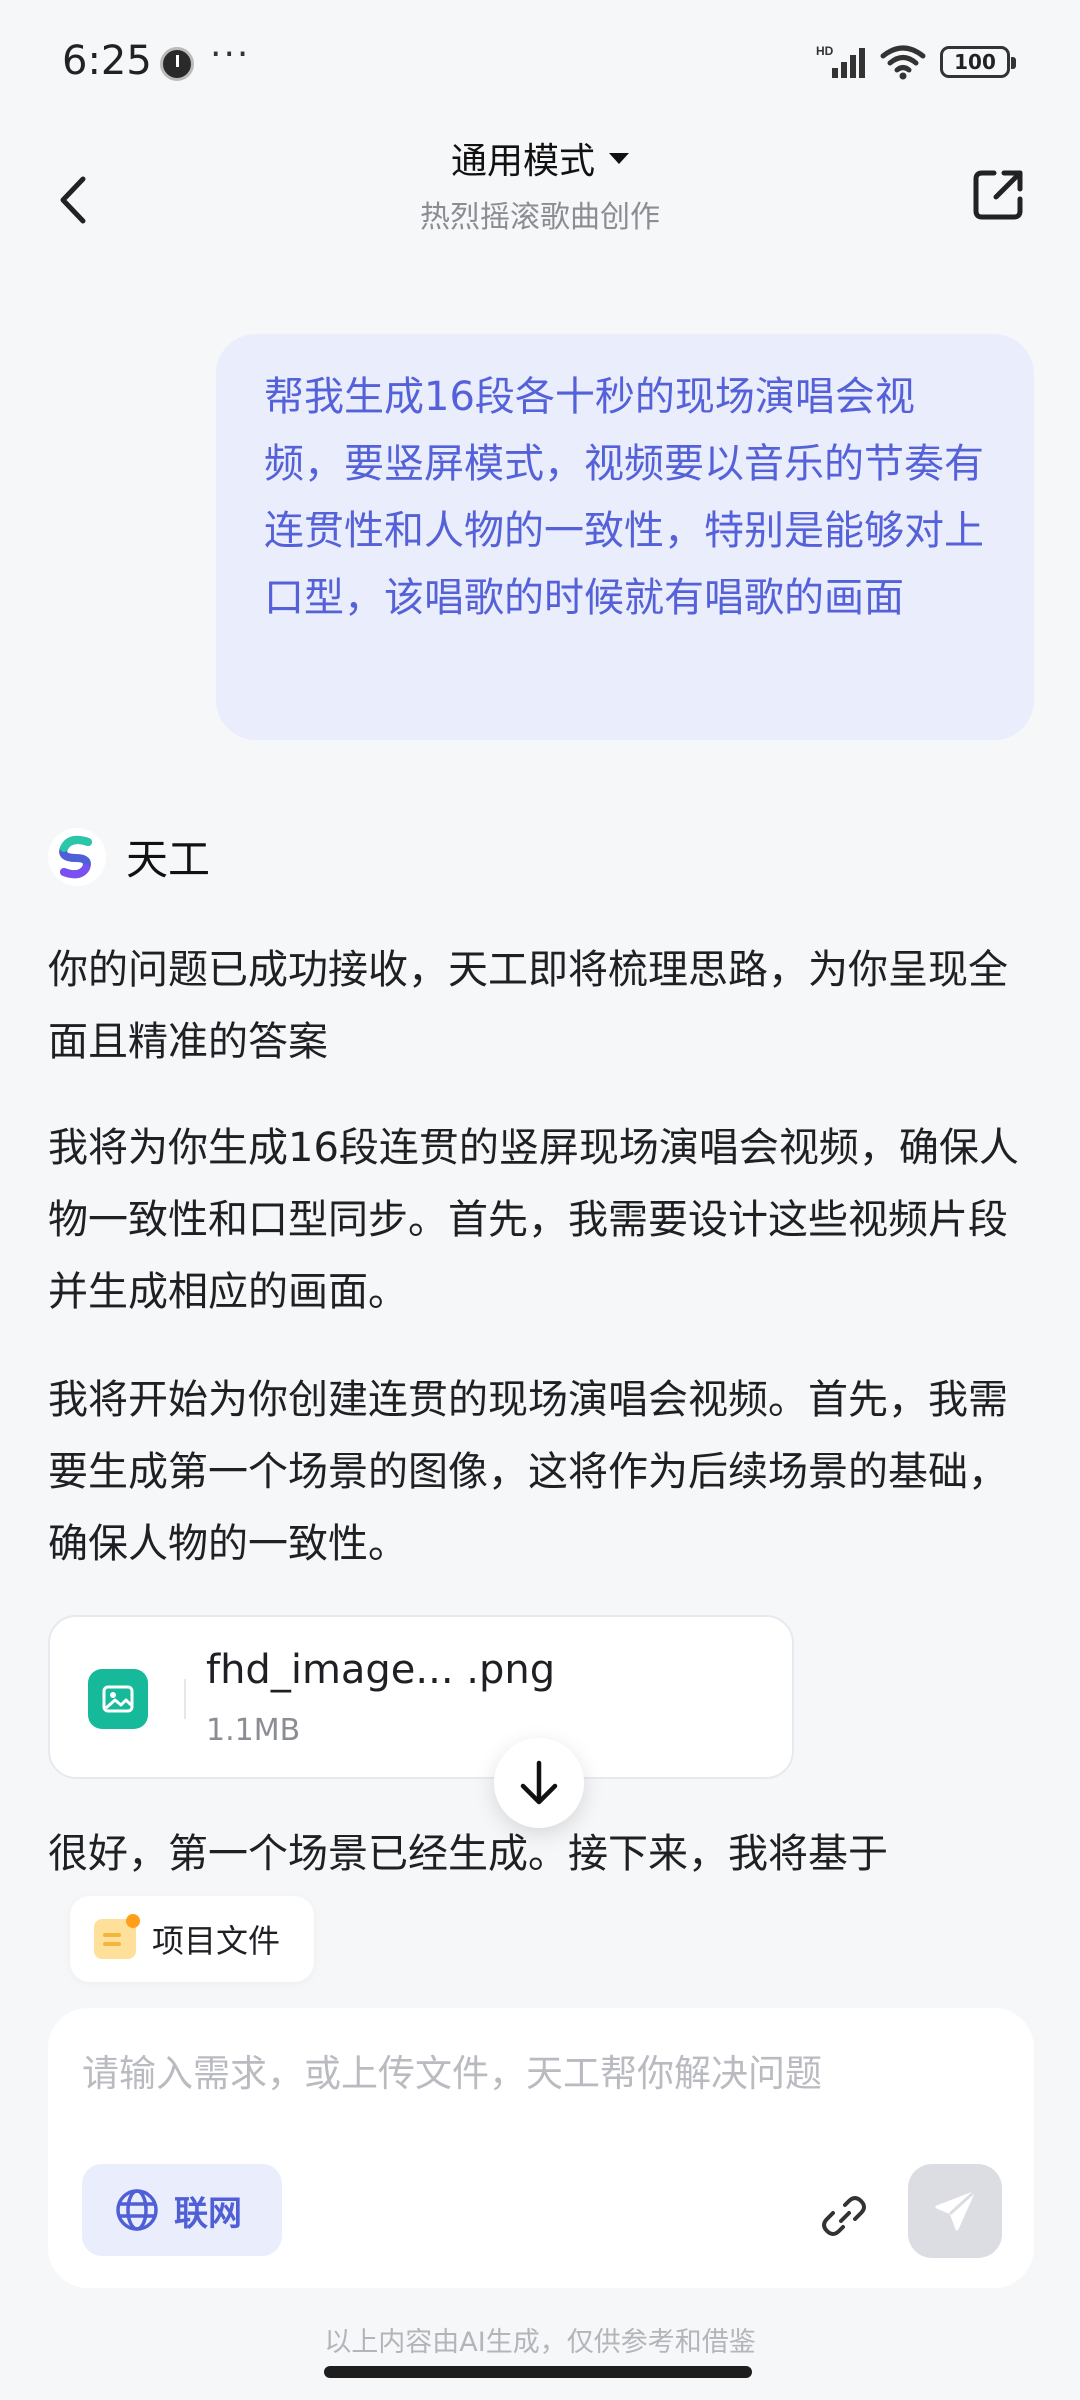  What do you see at coordinates (208, 2213) in the screenshot?
I see `web-search-label: 联网` at bounding box center [208, 2213].